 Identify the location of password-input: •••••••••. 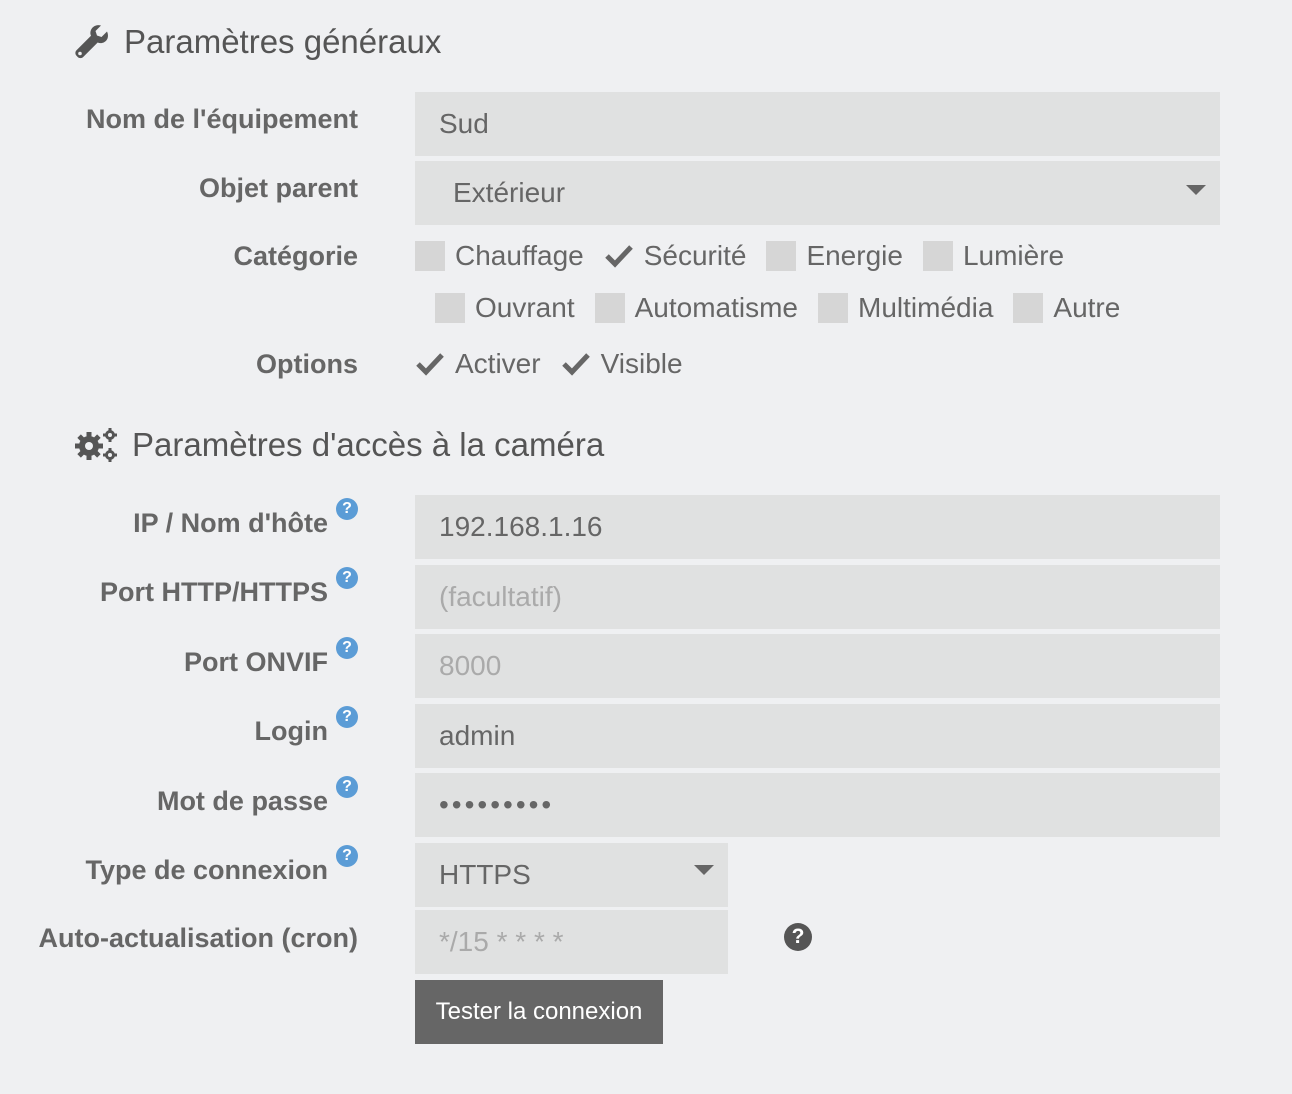
(817, 805).